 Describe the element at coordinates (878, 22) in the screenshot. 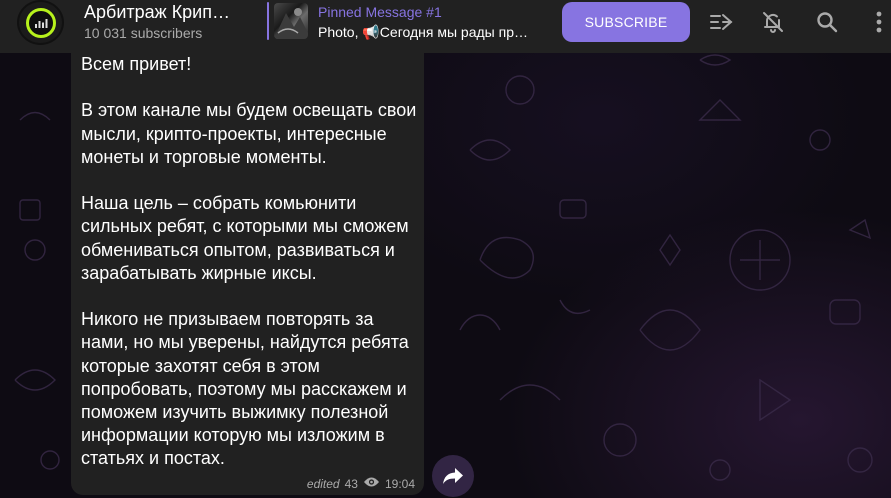

I see `more-vertical-icon` at that location.